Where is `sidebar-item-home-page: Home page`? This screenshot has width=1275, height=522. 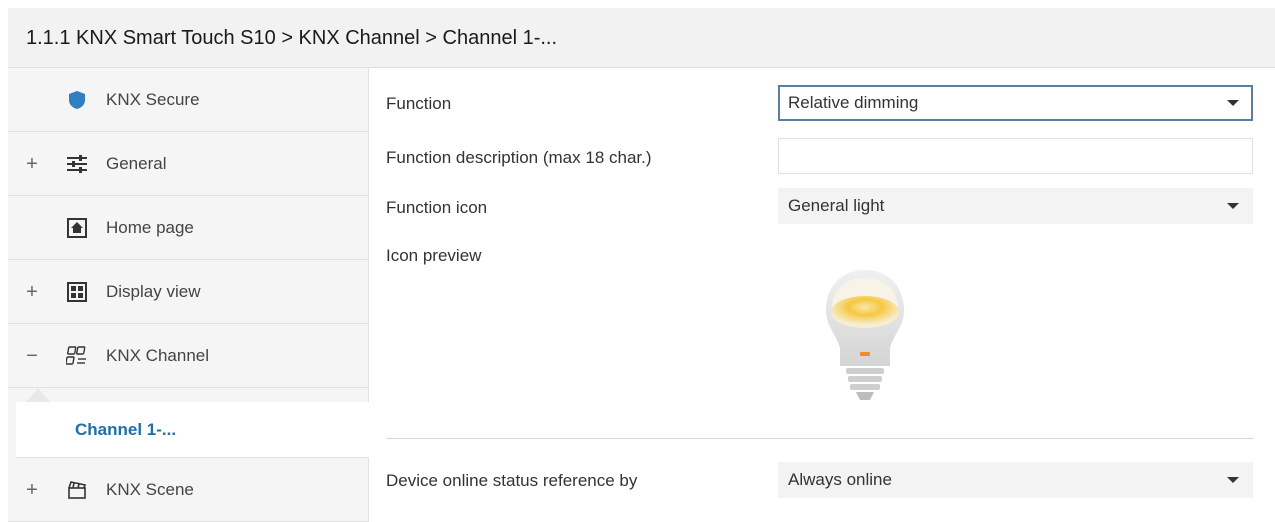
sidebar-item-home-page: Home page is located at coordinates (188, 228).